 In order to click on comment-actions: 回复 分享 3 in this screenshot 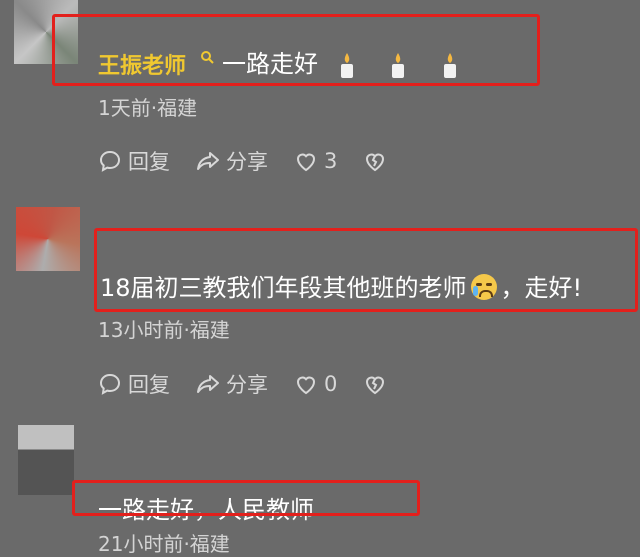, I will do `click(258, 161)`.